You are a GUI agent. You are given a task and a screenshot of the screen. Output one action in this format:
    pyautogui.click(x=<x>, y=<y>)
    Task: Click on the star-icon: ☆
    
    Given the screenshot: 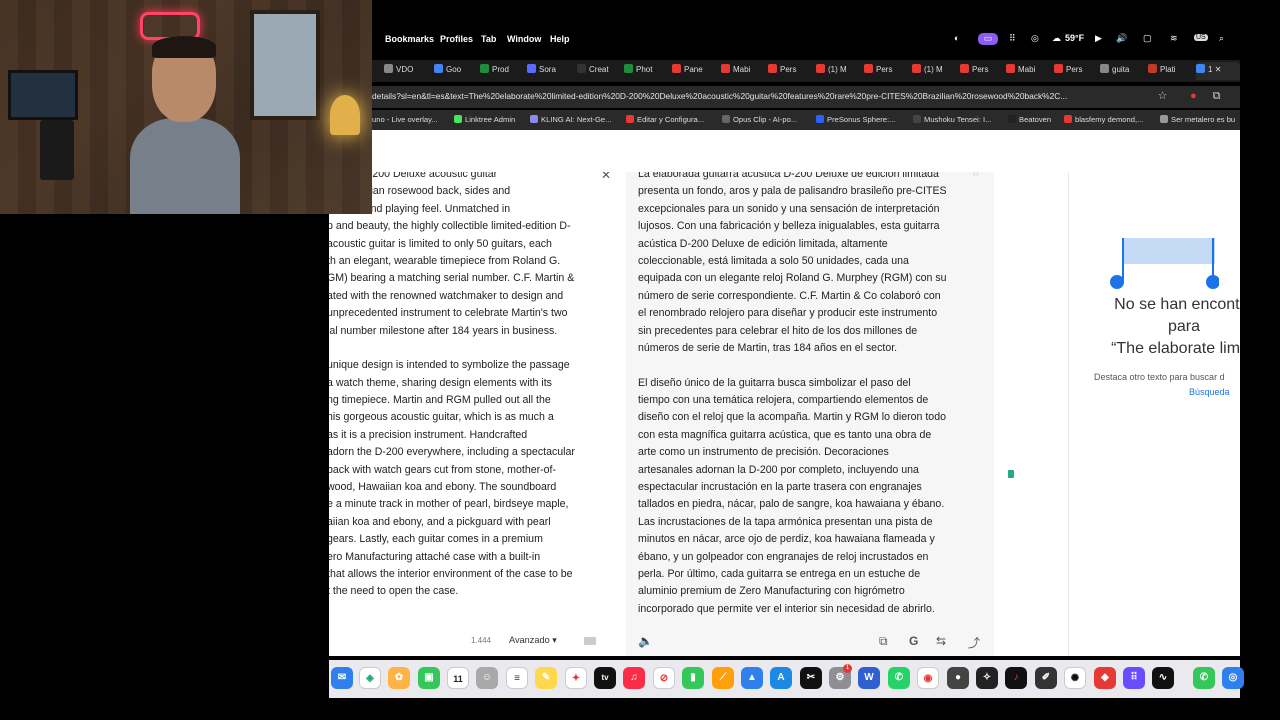 What is the action you would take?
    pyautogui.click(x=1162, y=96)
    